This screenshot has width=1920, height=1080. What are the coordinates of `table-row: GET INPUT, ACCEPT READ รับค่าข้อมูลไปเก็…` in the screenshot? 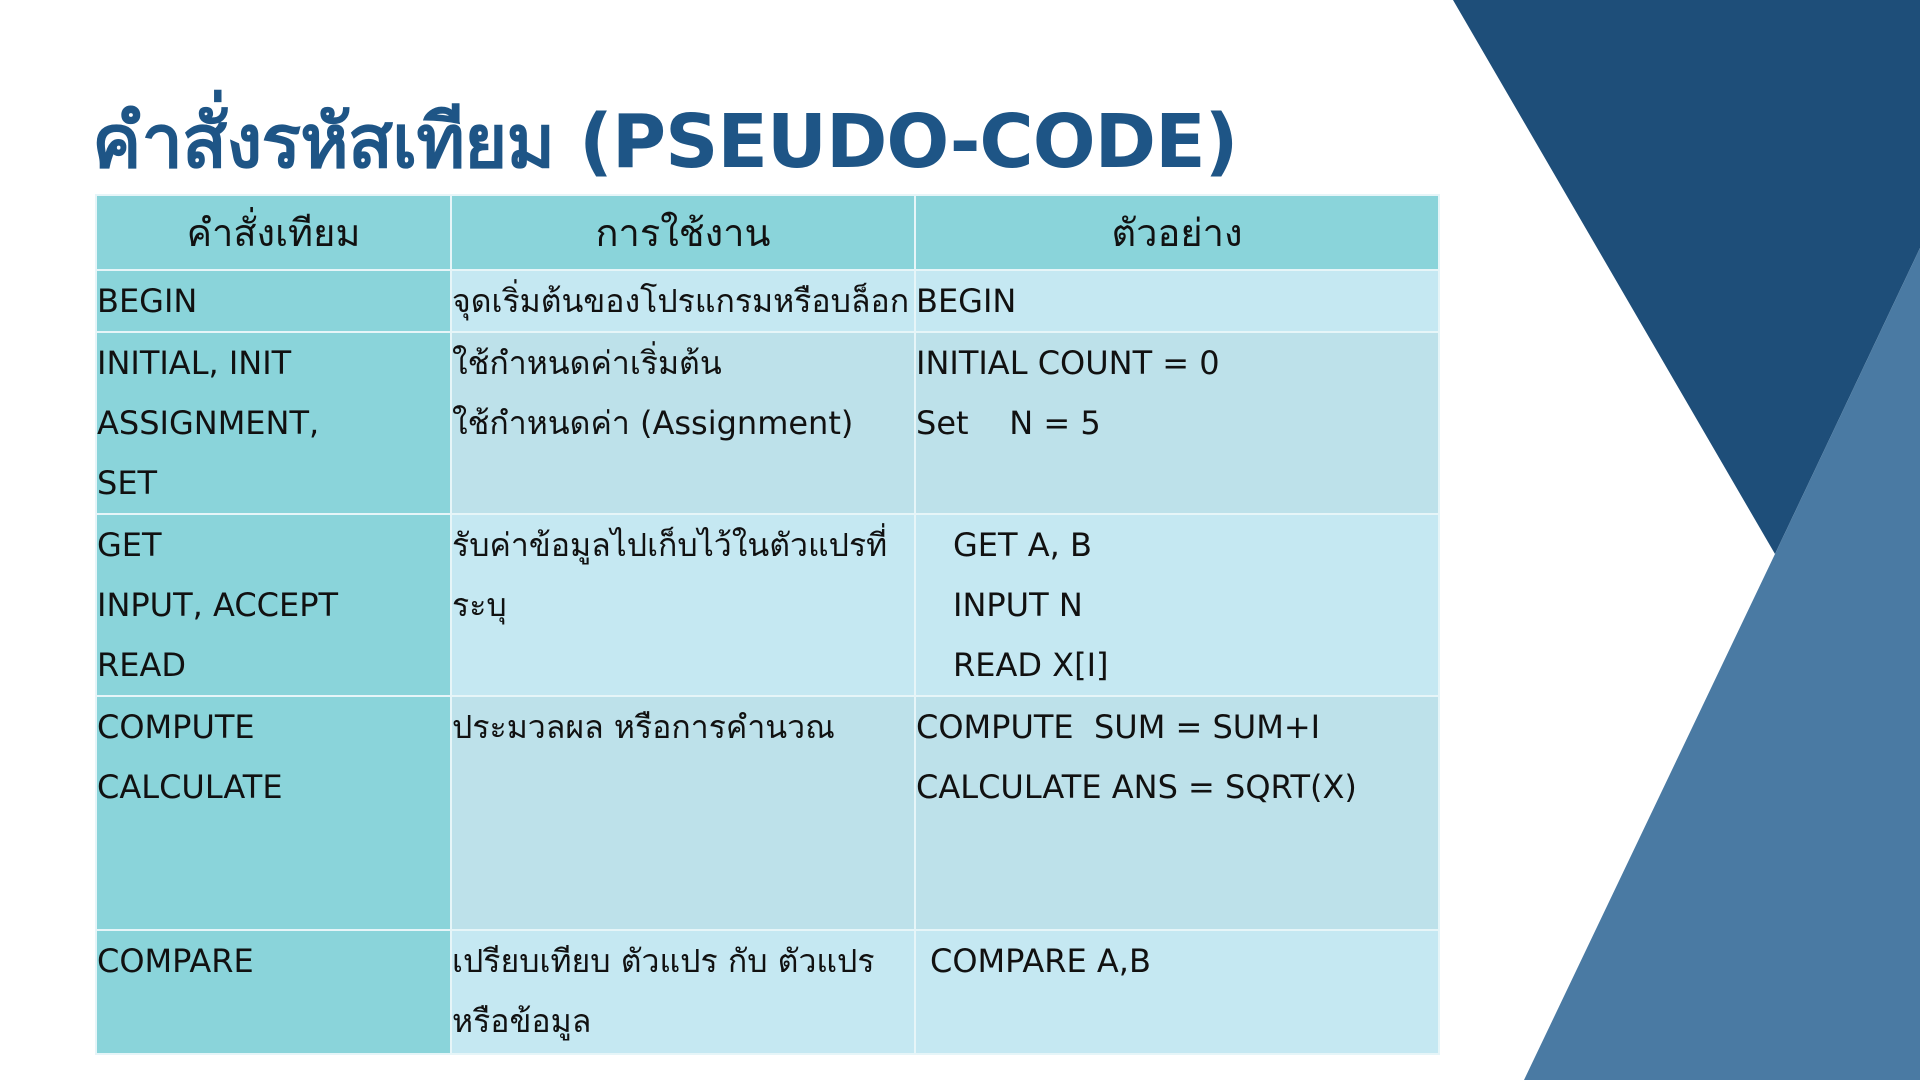 It's located at (767, 605).